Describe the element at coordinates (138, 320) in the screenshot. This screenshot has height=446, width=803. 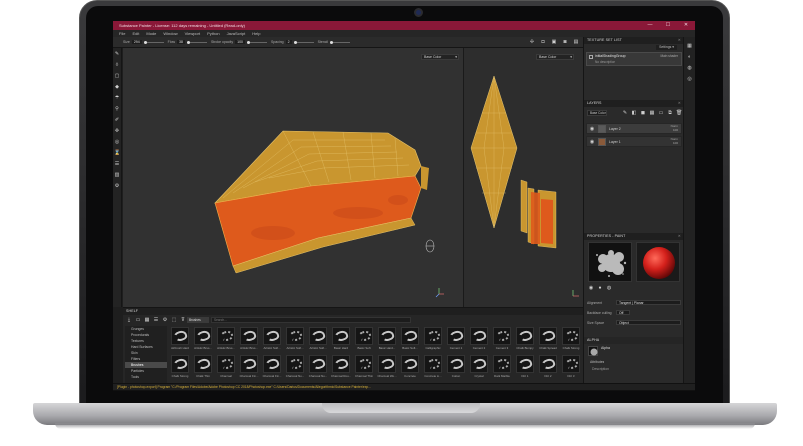
I see `new-folder-icon: ▭` at that location.